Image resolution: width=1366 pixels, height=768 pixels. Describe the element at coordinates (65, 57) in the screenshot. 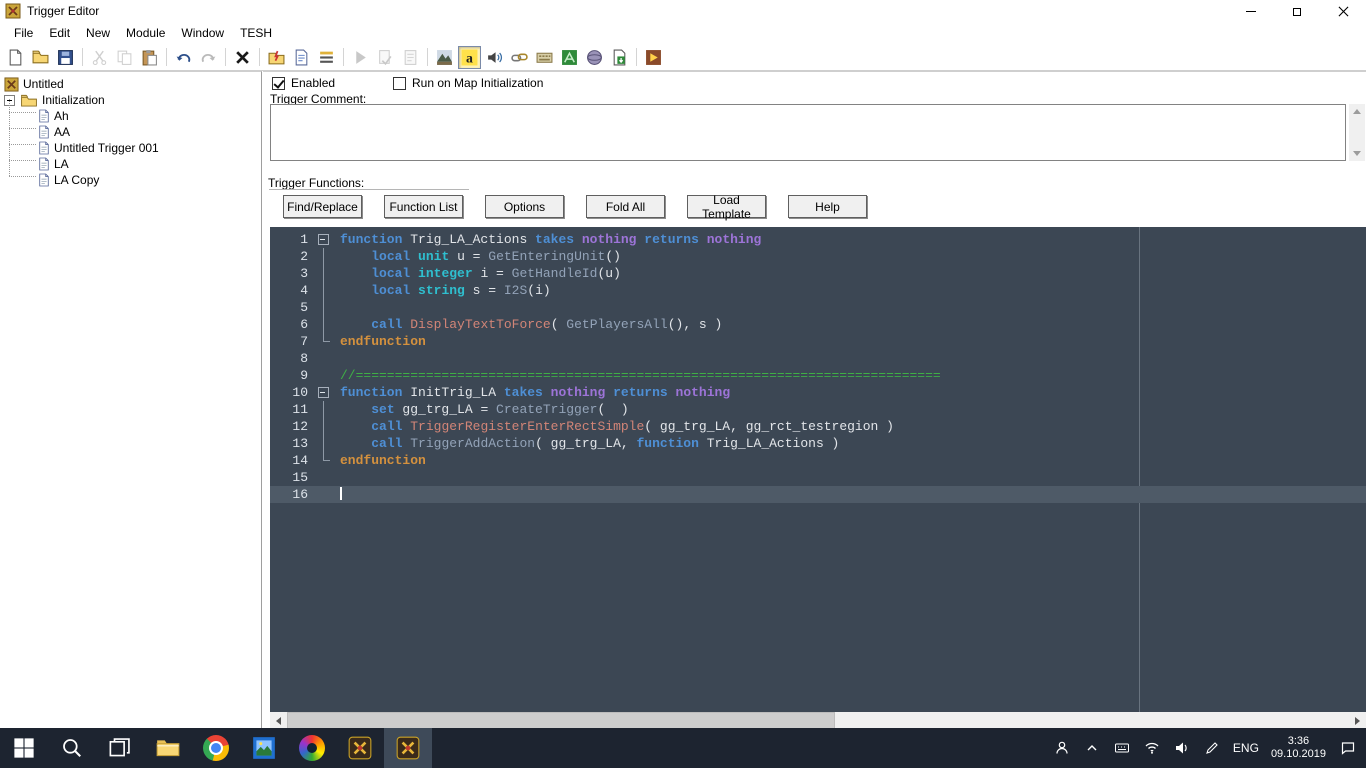

I see `save-map-icon` at that location.